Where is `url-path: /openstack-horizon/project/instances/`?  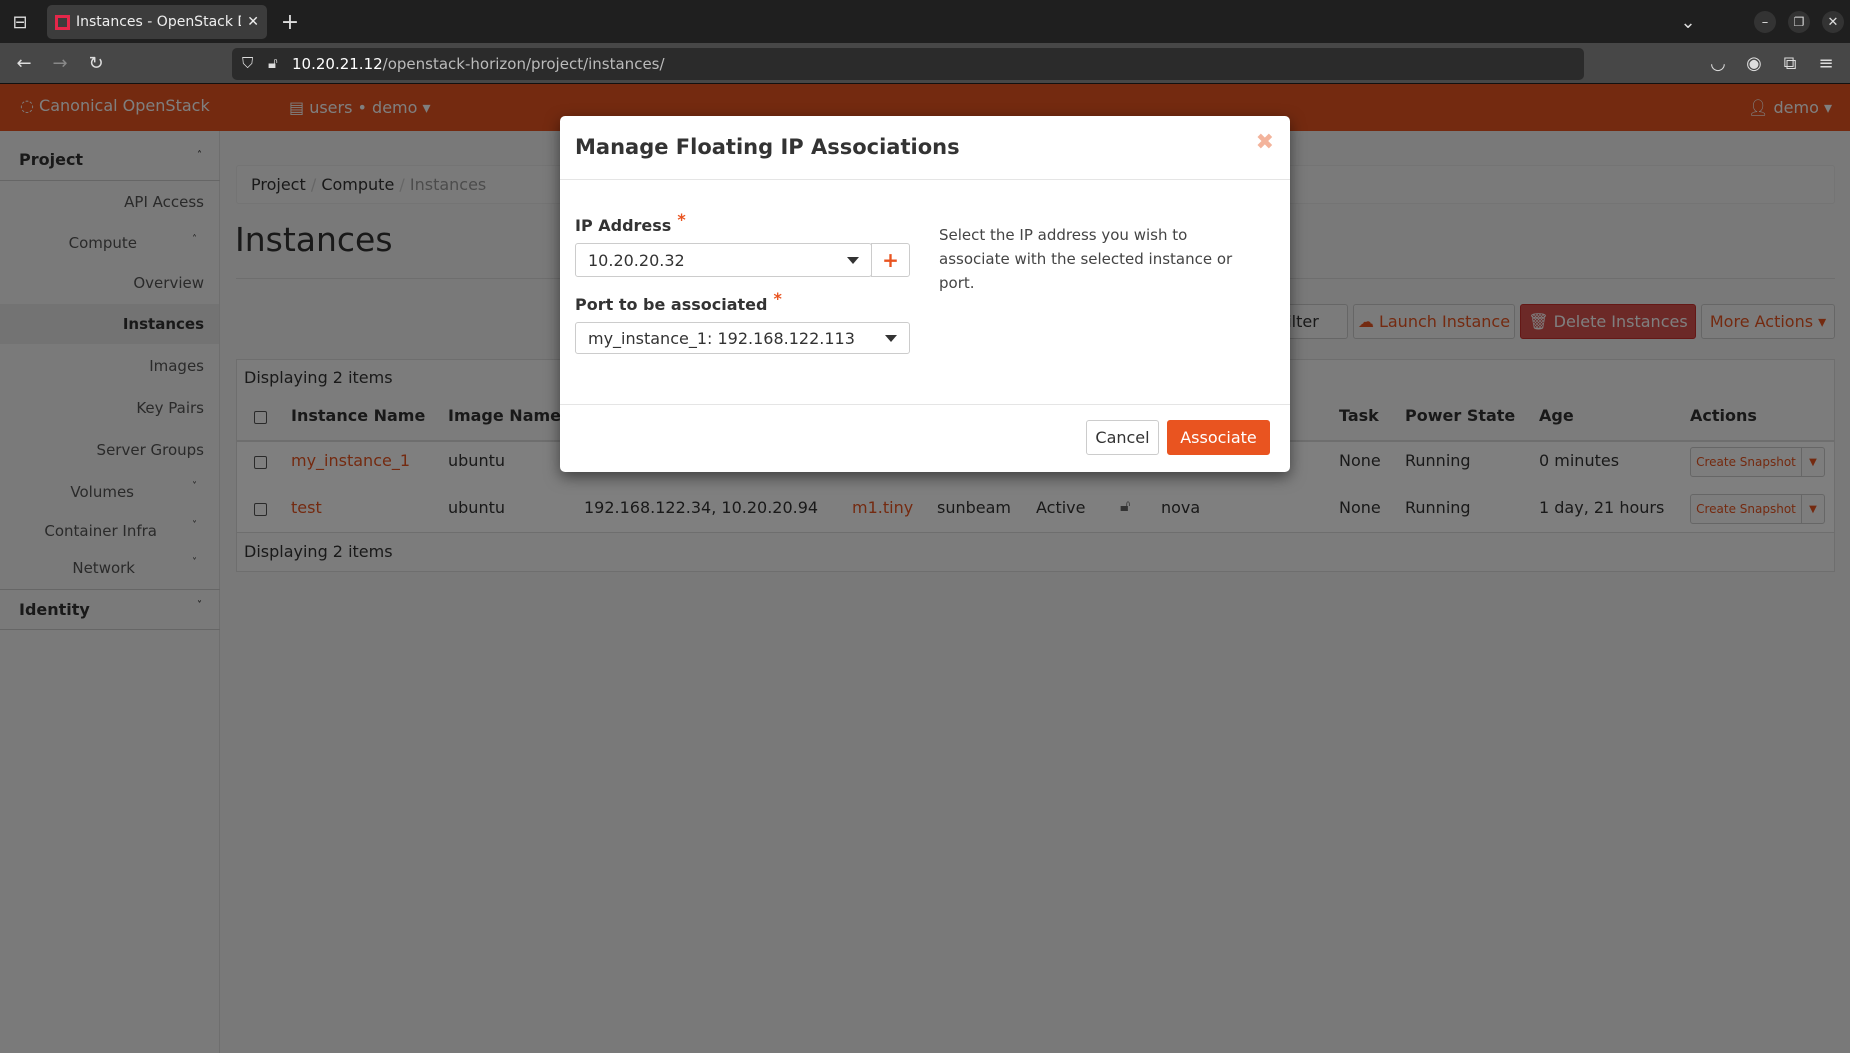 url-path: /openstack-horizon/project/instances/ is located at coordinates (523, 64).